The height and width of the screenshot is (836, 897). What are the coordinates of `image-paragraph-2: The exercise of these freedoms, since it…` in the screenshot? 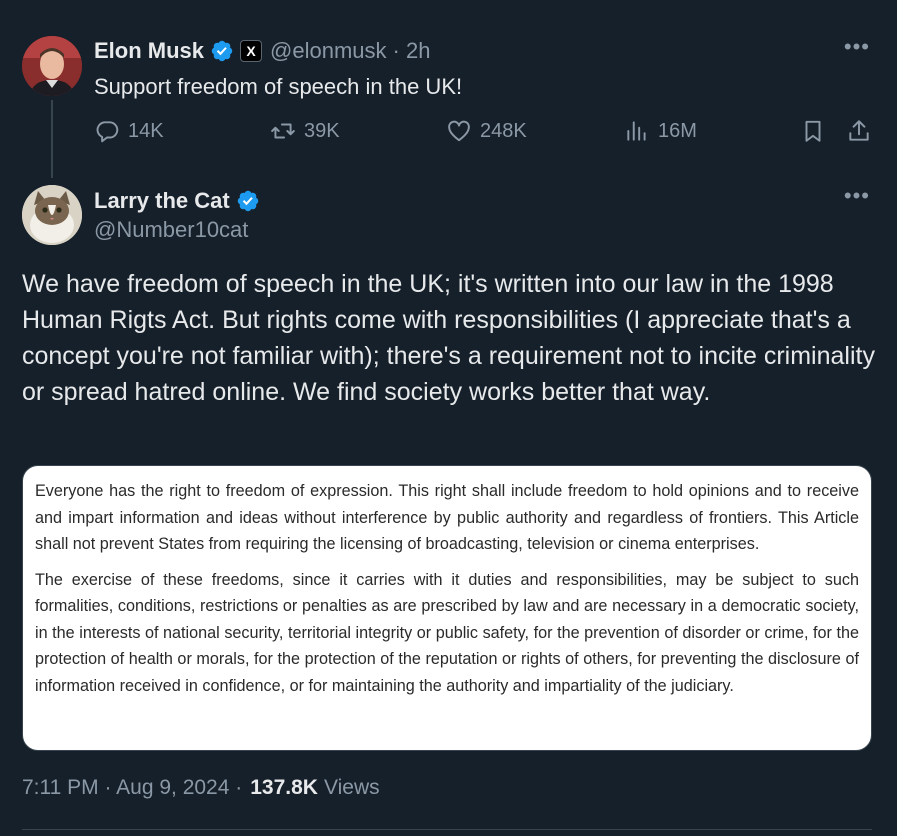 It's located at (447, 632).